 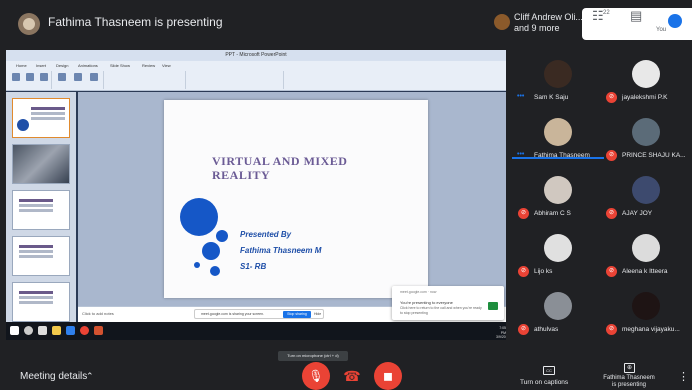 I want to click on slide-presented-by: Presented By, so click(x=266, y=234).